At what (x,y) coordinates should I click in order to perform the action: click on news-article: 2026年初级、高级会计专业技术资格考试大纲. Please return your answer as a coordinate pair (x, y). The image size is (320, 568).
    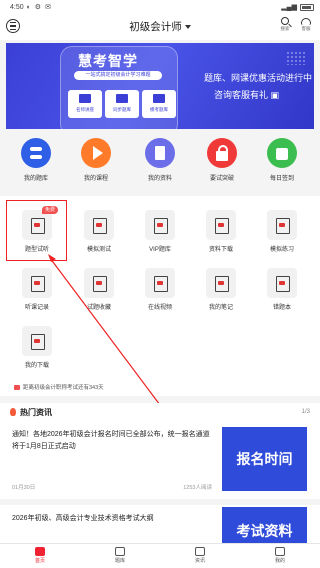
    Looking at the image, I should click on (112, 518).